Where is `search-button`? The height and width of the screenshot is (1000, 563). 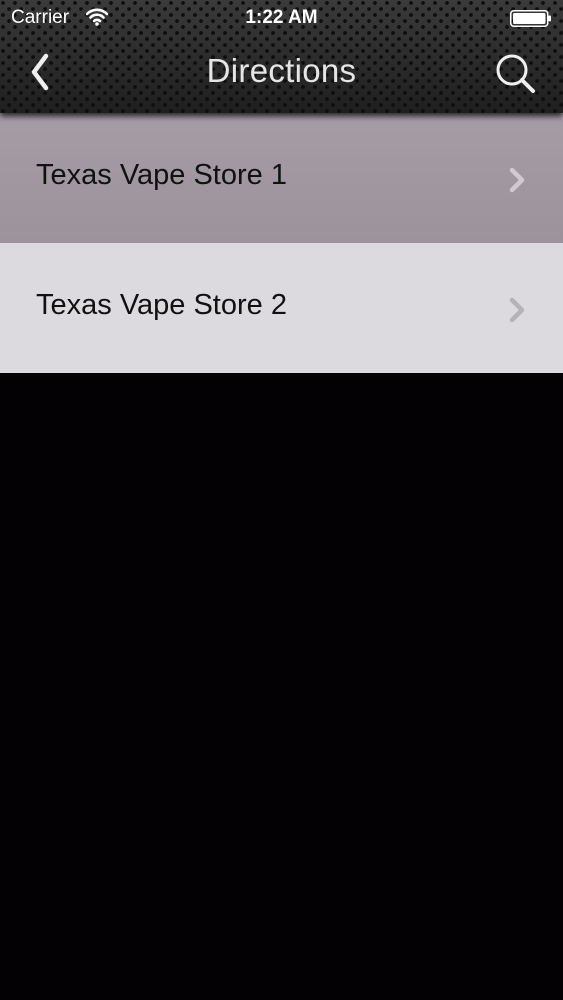
search-button is located at coordinates (515, 73).